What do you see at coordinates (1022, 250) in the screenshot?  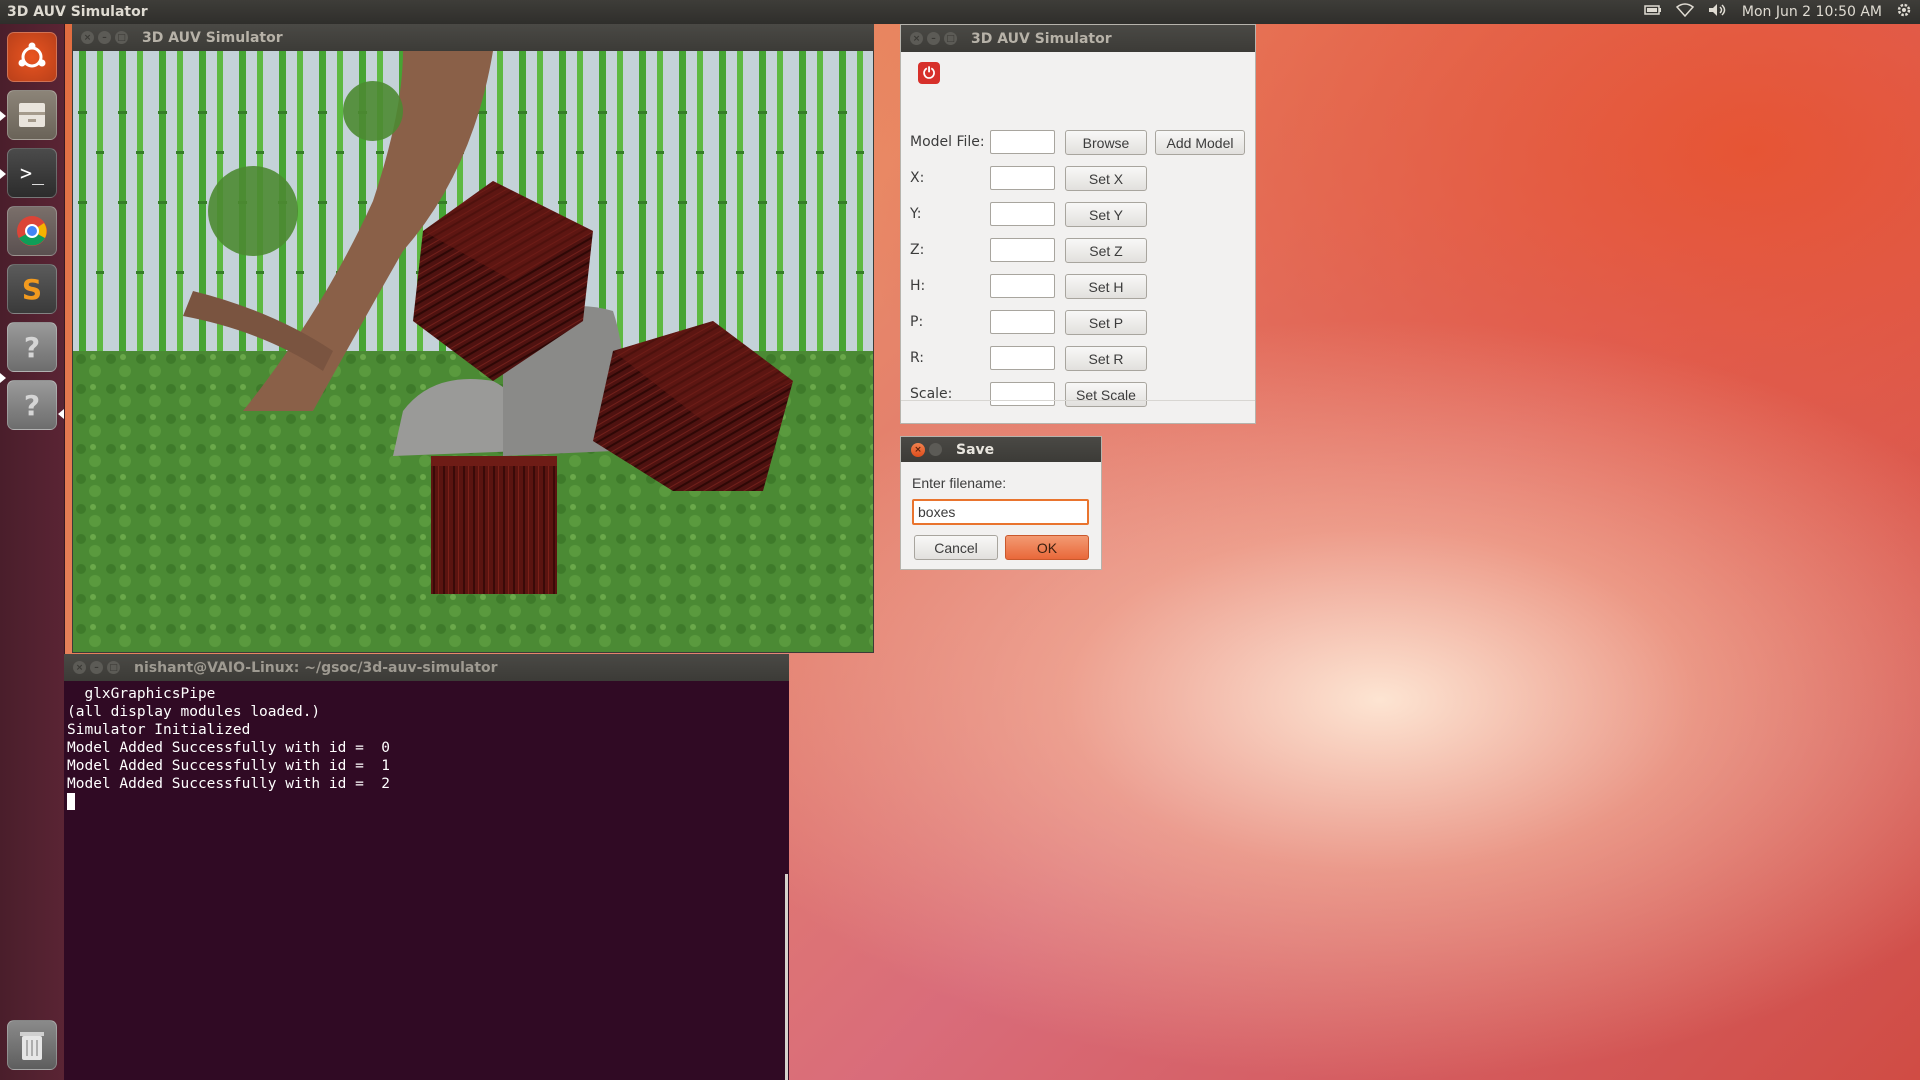 I see `z-input` at bounding box center [1022, 250].